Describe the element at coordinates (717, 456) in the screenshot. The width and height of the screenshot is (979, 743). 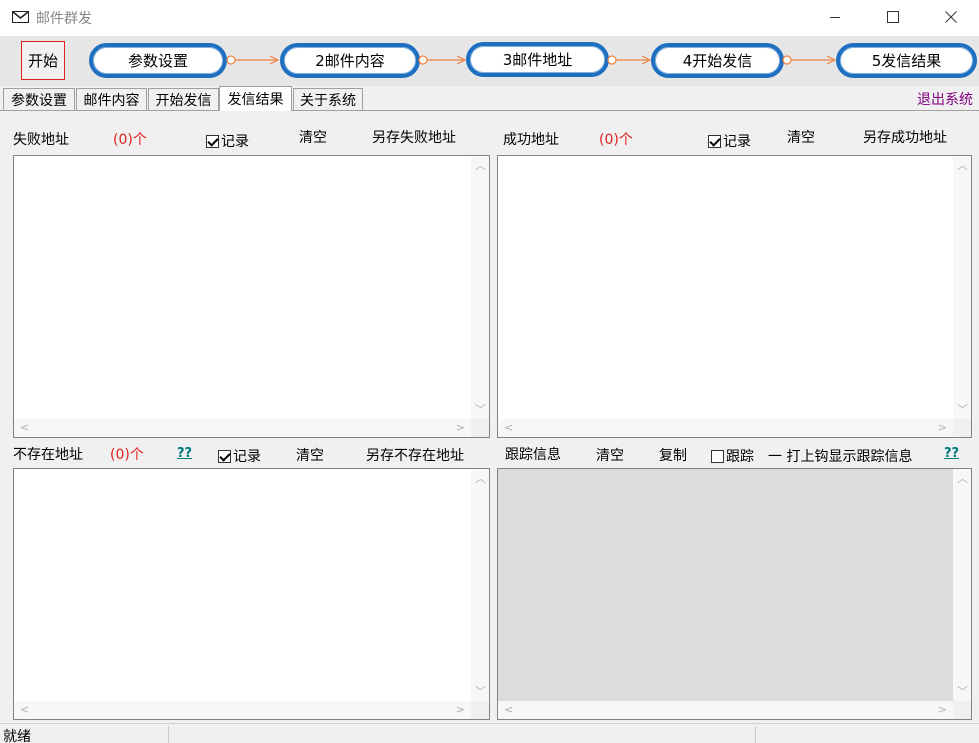
I see `checkbox-unchecked-icon` at that location.